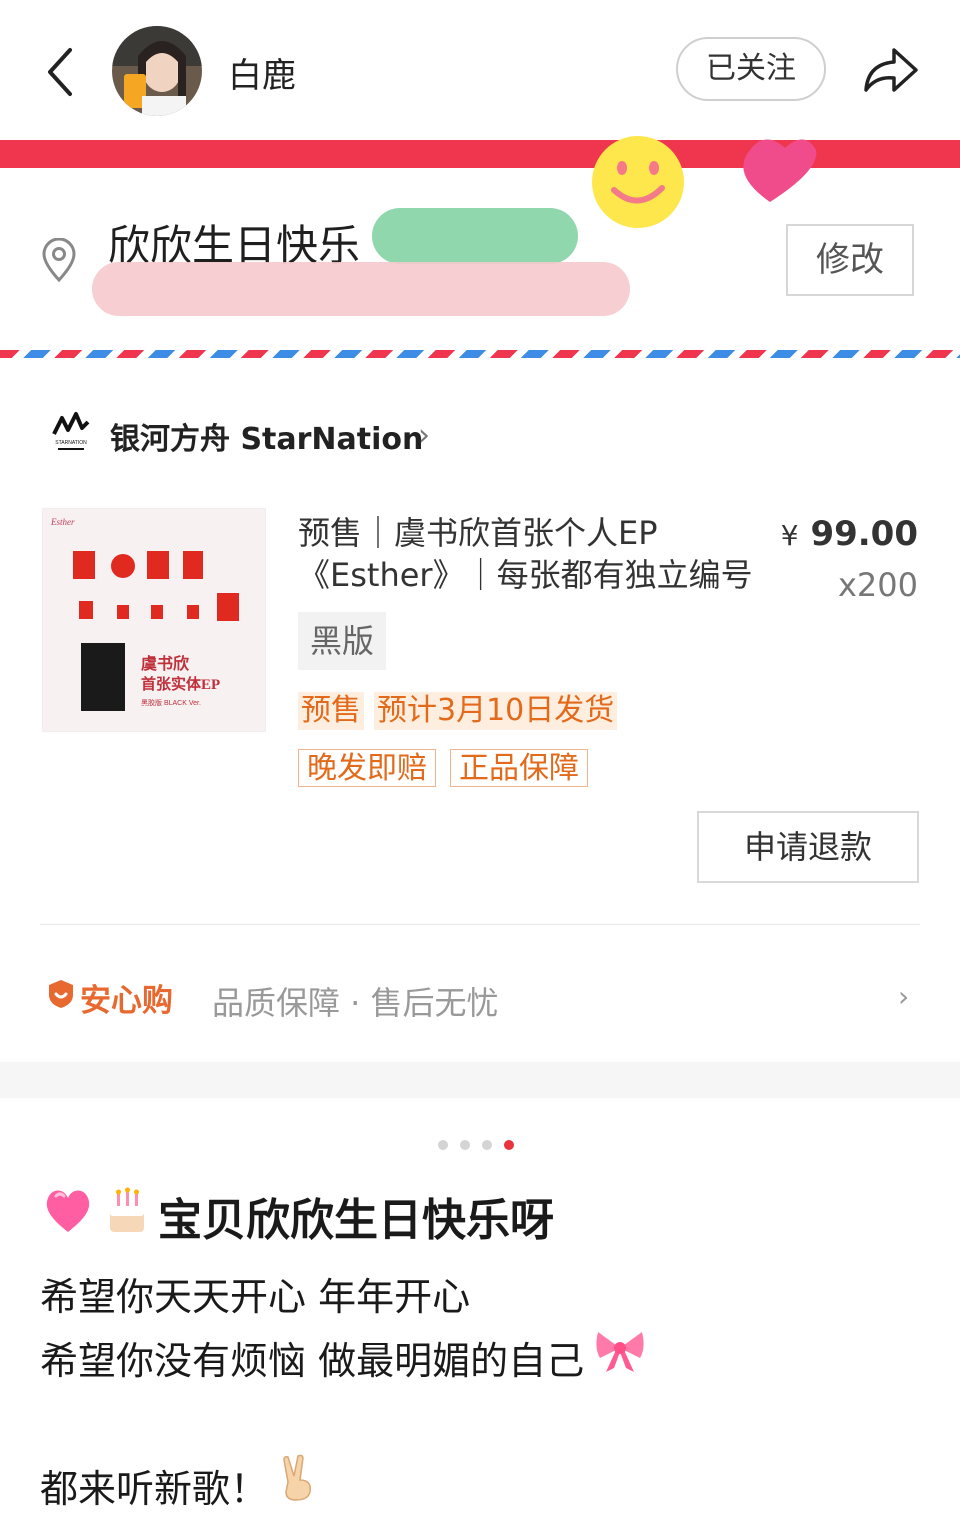 The height and width of the screenshot is (1515, 960). I want to click on ship-date-tag: 预计3月10日发货, so click(496, 711).